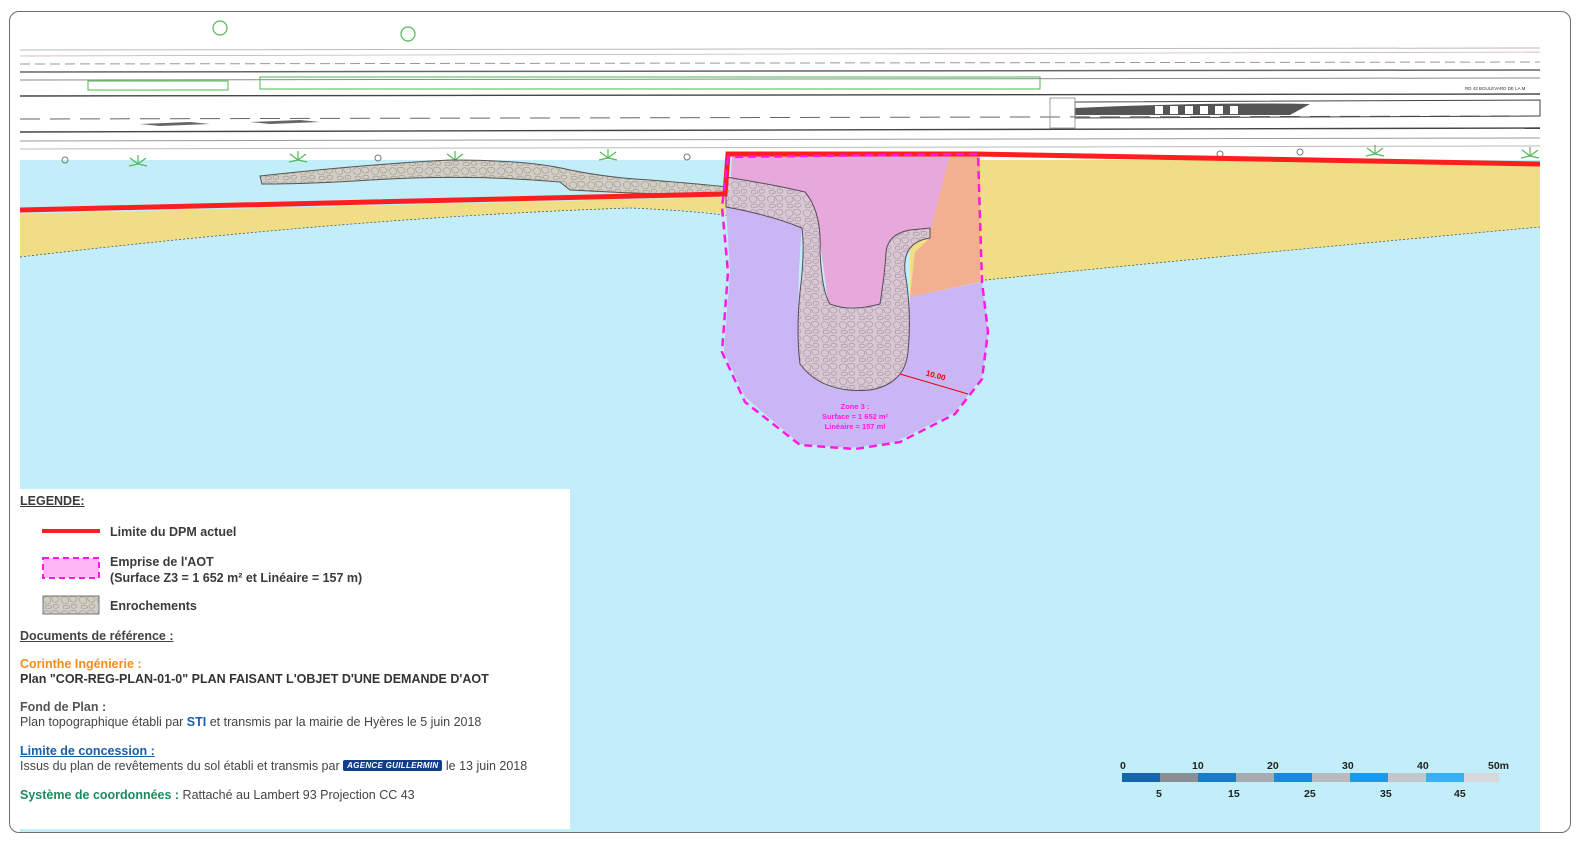 Image resolution: width=1581 pixels, height=842 pixels. What do you see at coordinates (1234, 794) in the screenshot?
I see `scale-label-15: 15` at bounding box center [1234, 794].